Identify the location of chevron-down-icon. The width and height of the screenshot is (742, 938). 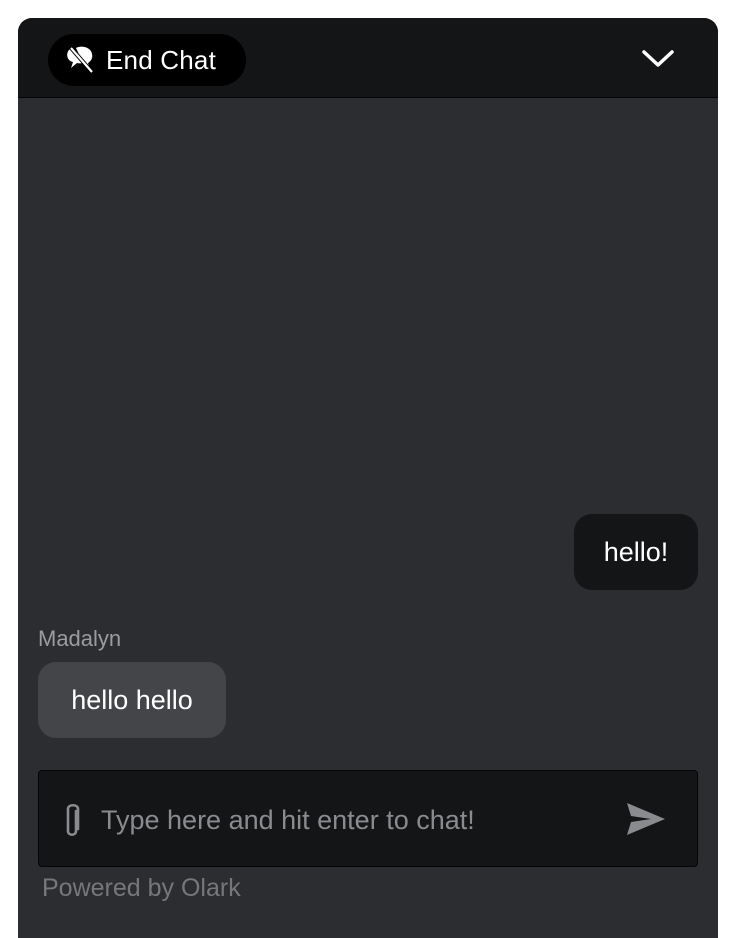
(658, 58).